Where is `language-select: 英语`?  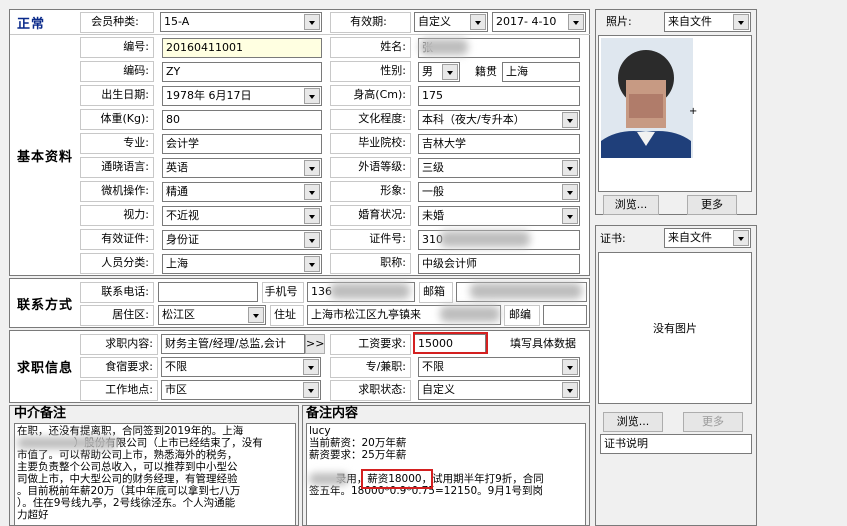 language-select: 英语 is located at coordinates (242, 168).